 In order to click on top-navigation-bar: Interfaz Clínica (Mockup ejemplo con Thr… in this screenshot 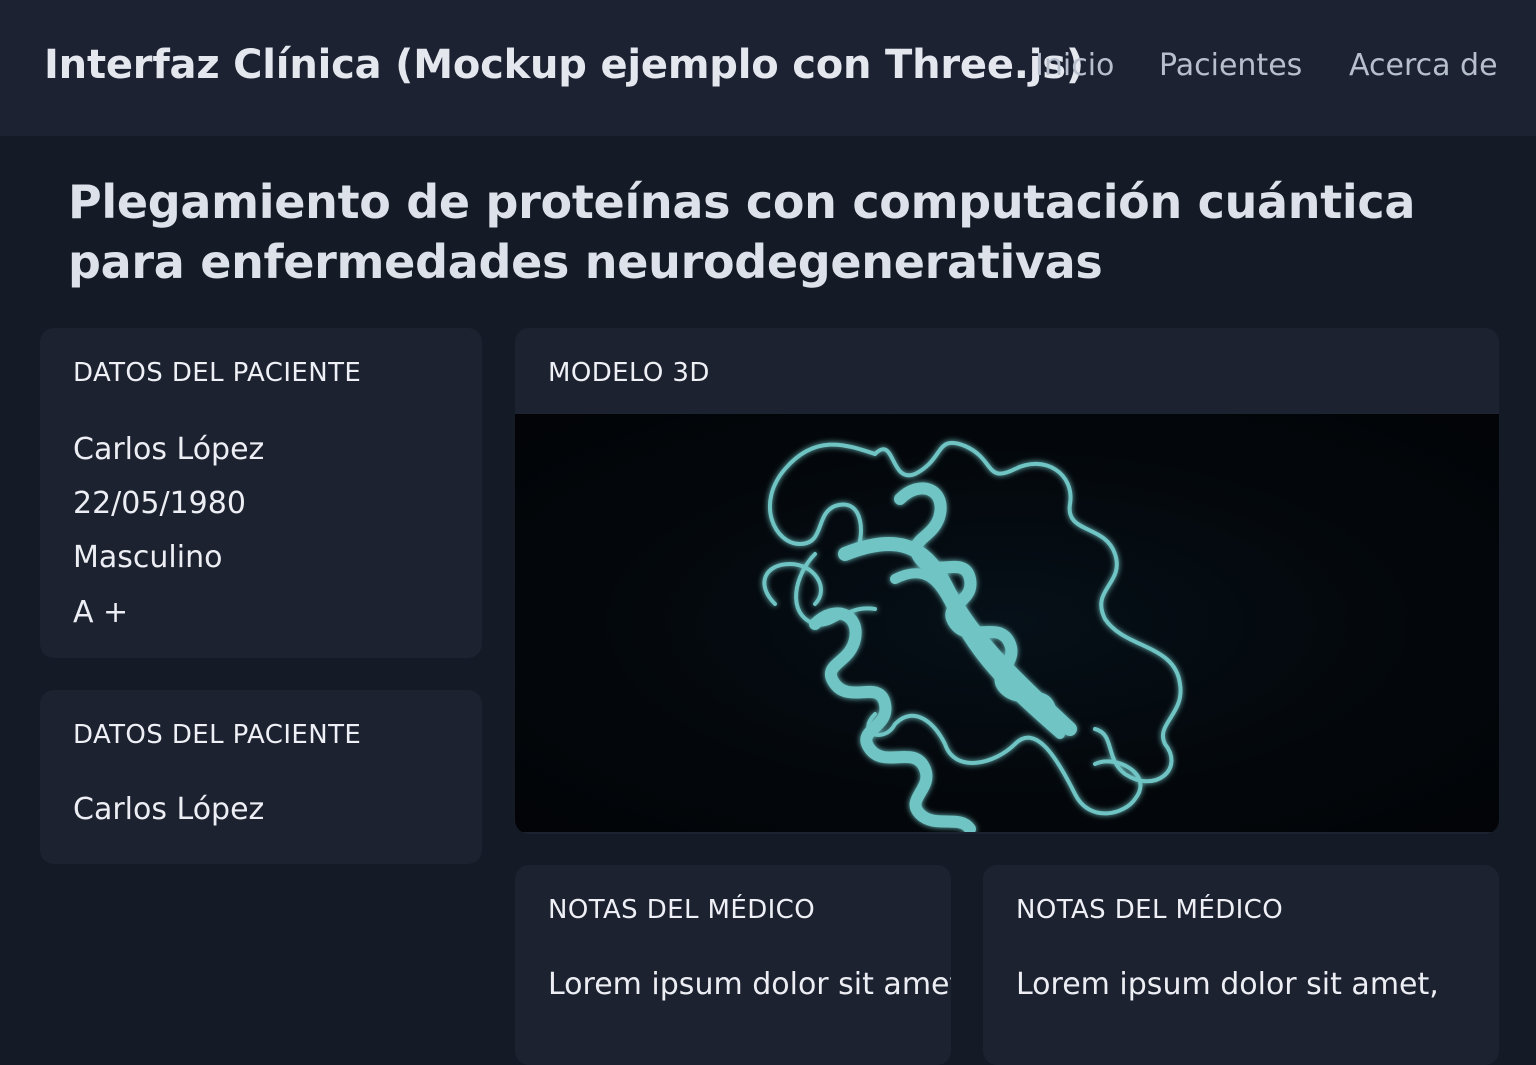, I will do `click(768, 68)`.